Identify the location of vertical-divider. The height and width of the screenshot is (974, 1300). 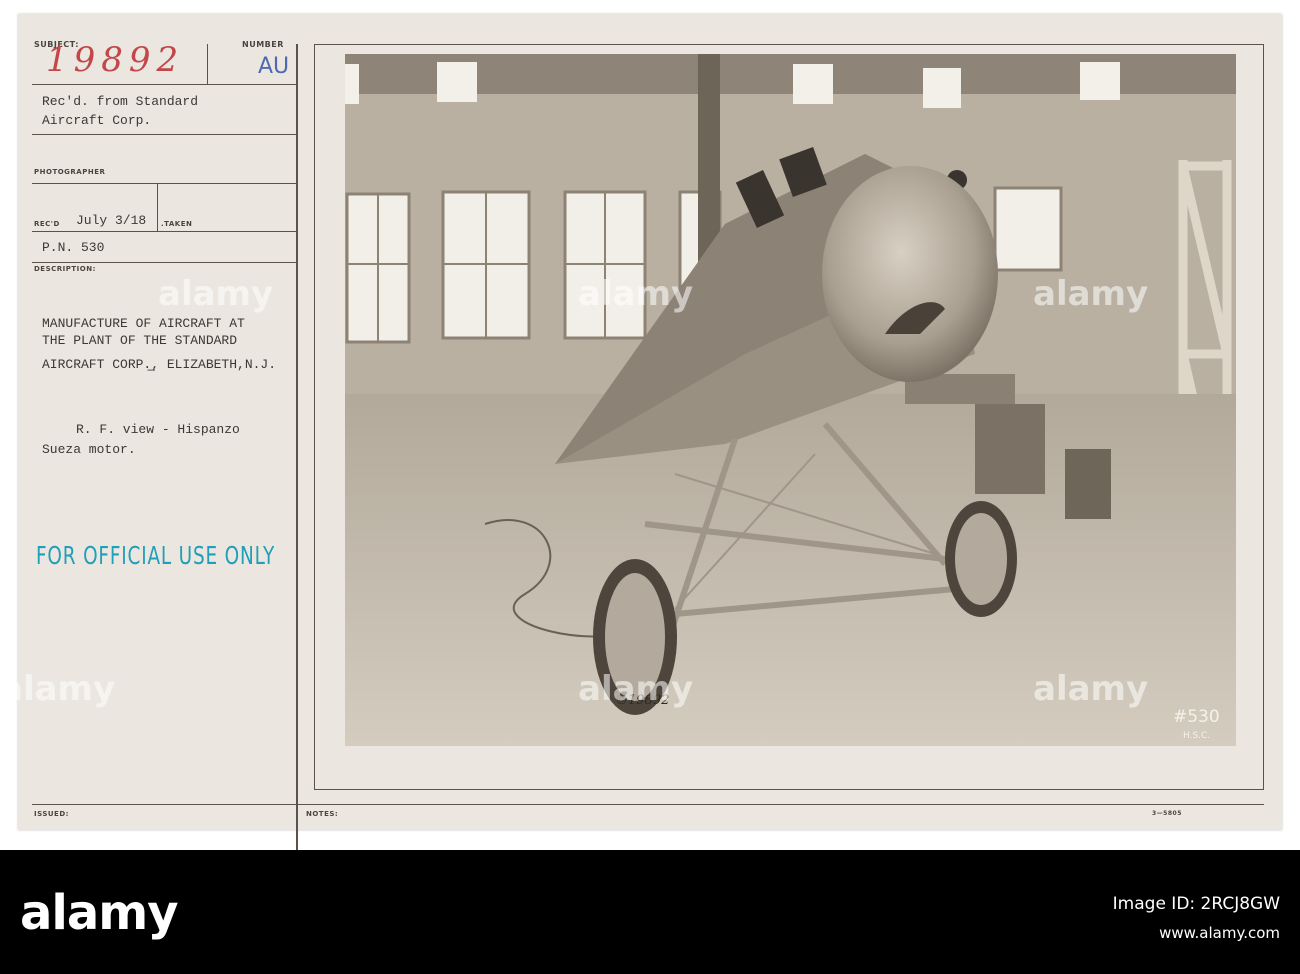
(297, 450).